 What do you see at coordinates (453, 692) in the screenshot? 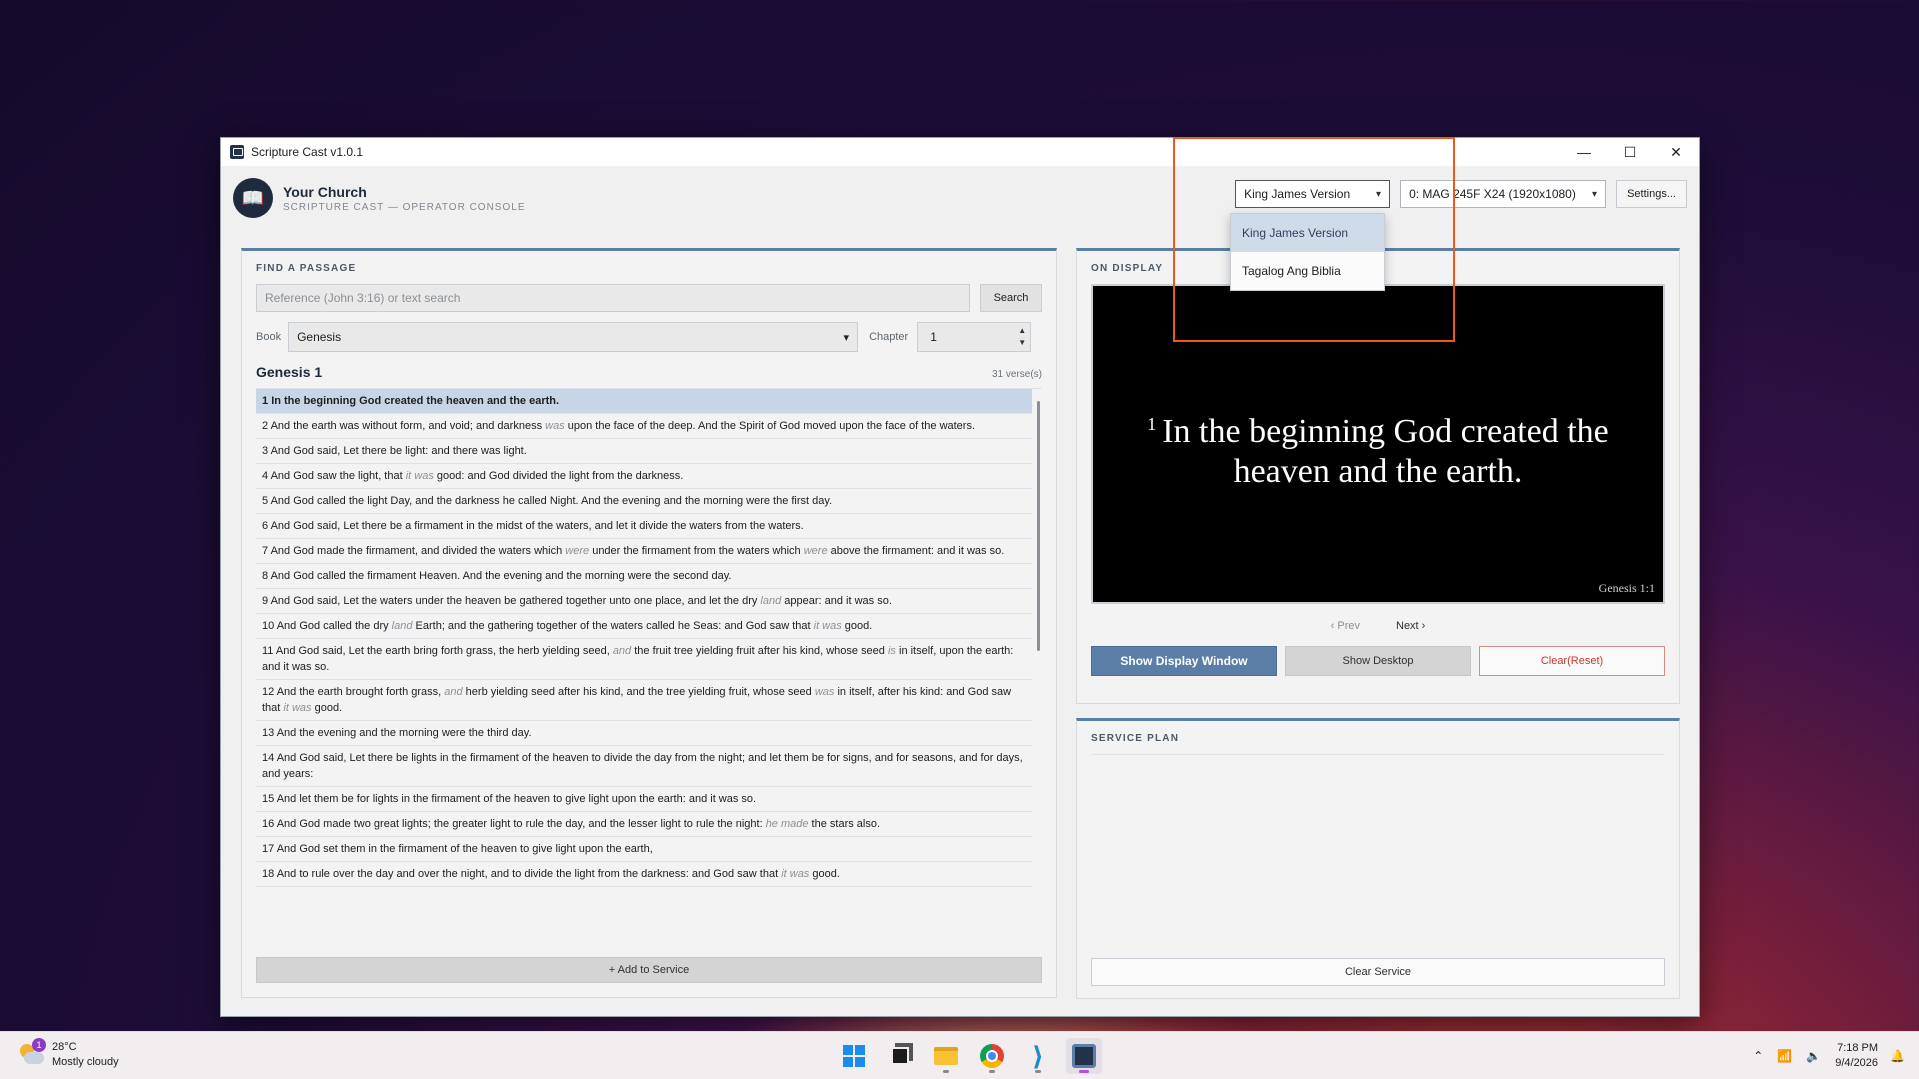
I see `verse-italic-text: and` at bounding box center [453, 692].